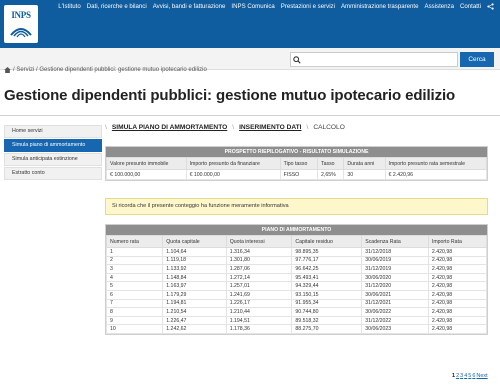  I want to click on table-cell: 97.776,17, so click(327, 260).